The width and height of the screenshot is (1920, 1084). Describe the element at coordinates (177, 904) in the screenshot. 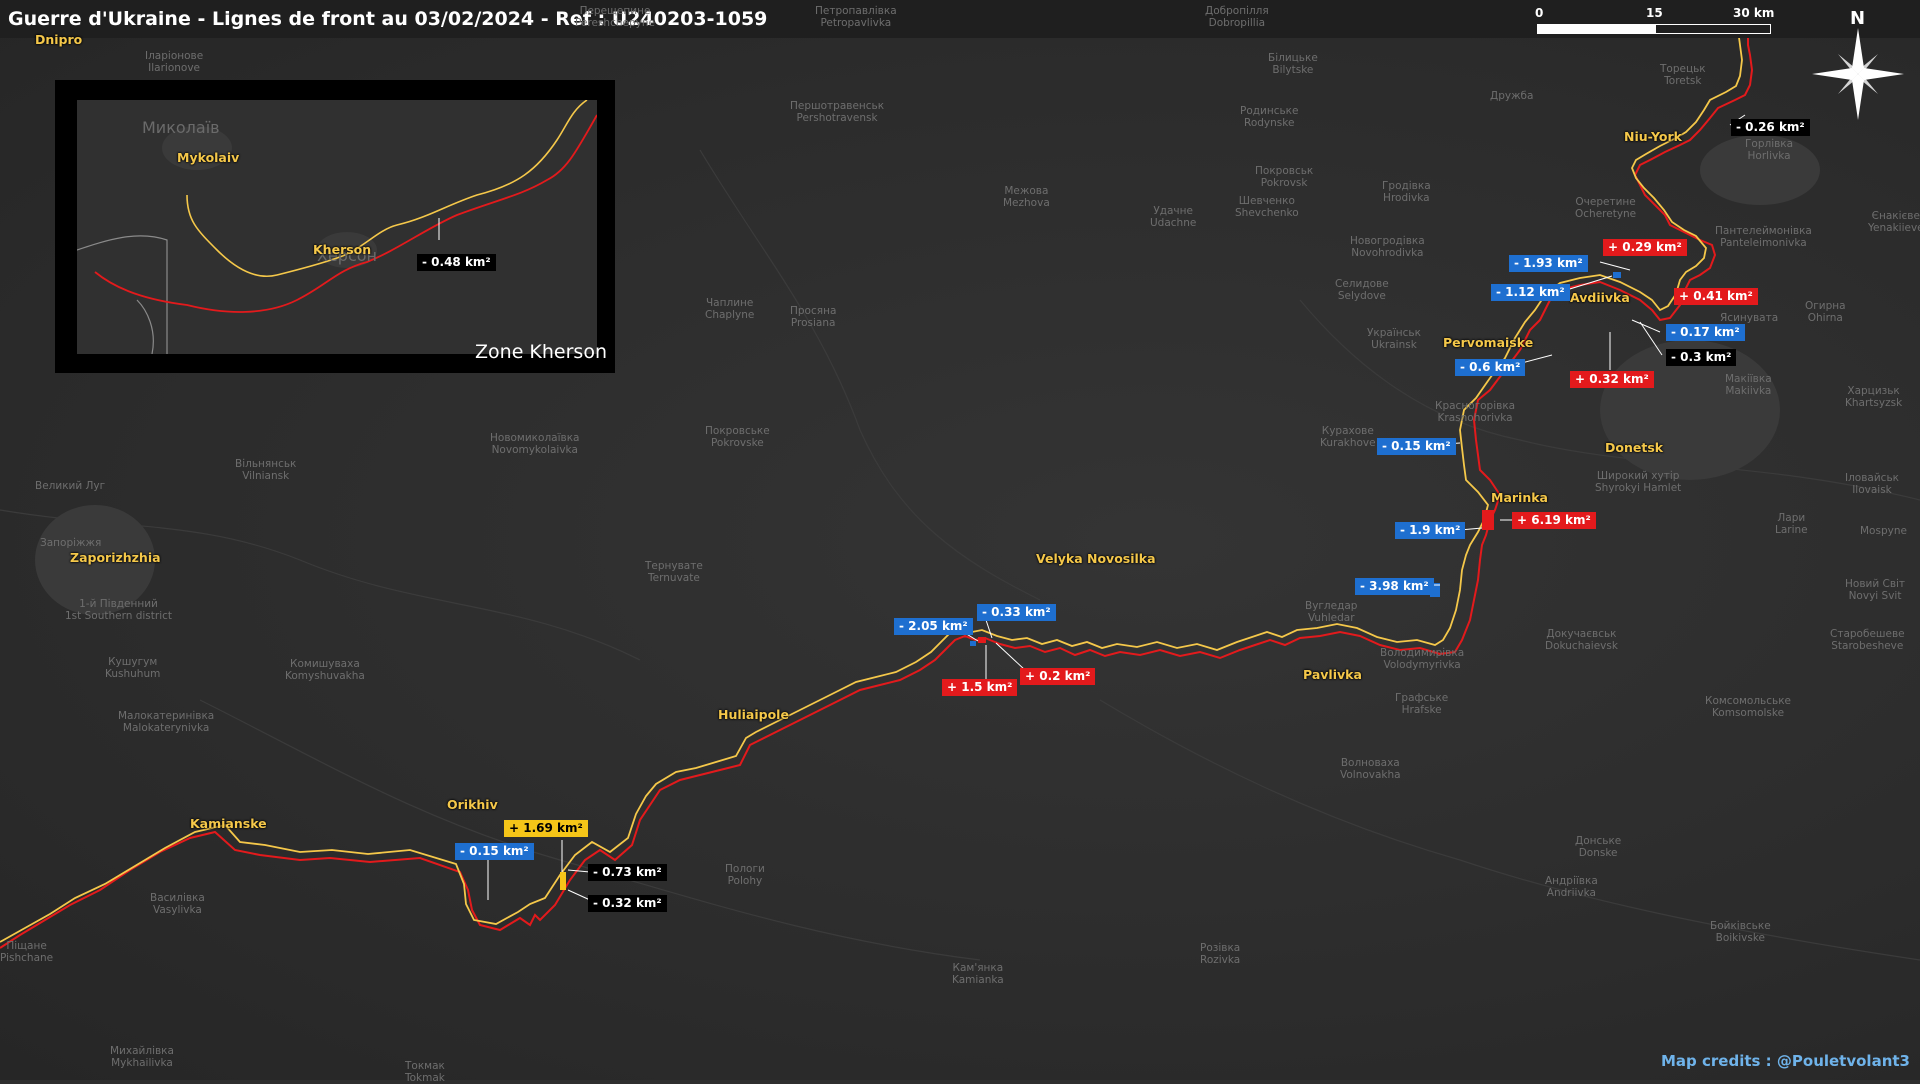

I see `place-vasylivka: ВасилівкаVasylivka` at that location.